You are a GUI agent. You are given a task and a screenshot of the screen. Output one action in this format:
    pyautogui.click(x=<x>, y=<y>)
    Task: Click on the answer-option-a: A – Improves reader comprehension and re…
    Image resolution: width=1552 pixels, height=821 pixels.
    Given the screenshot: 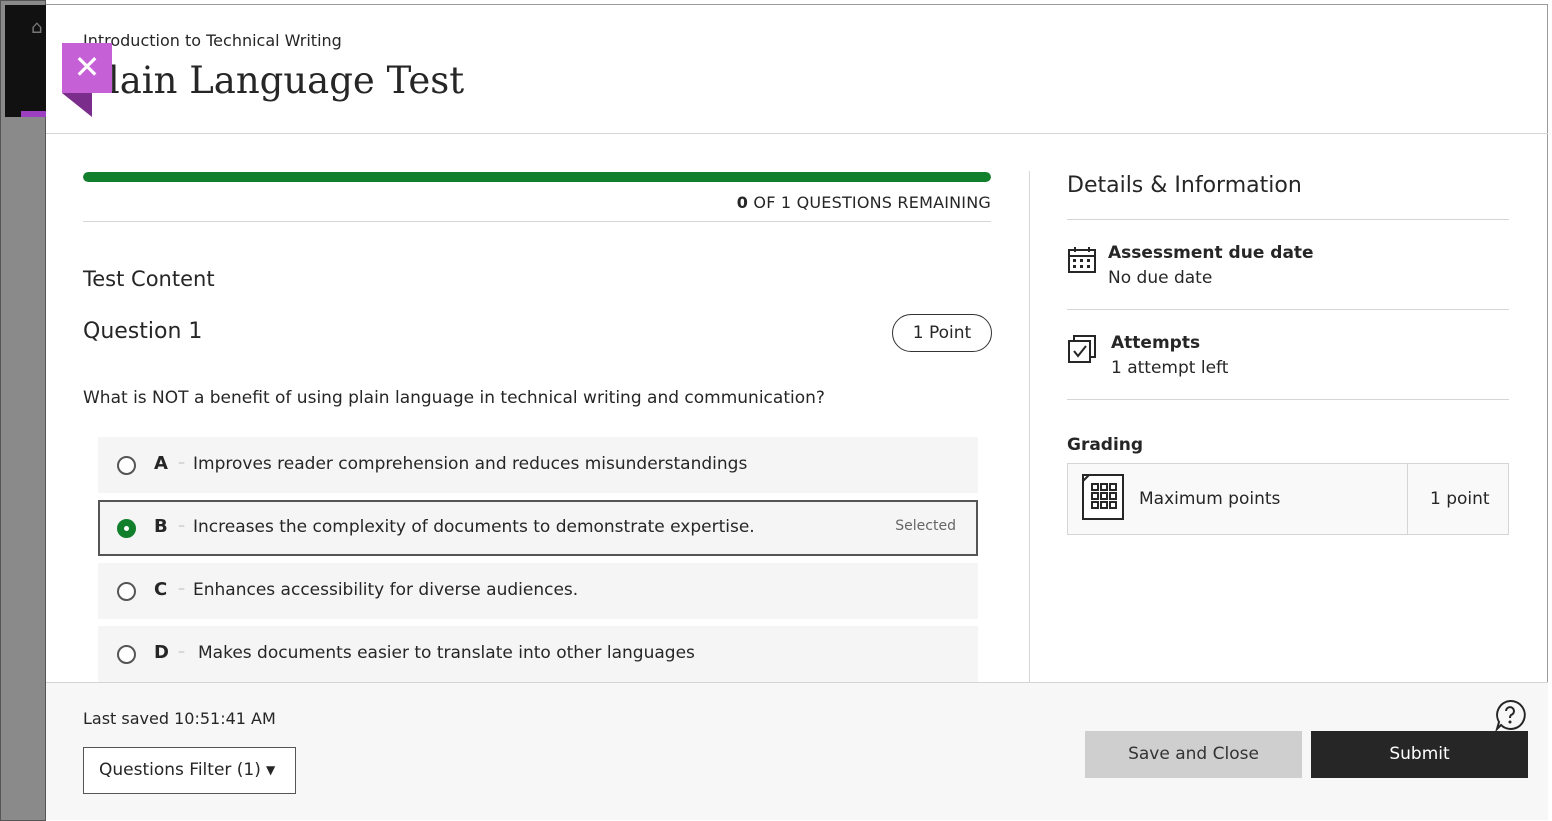 What is the action you would take?
    pyautogui.click(x=538, y=465)
    